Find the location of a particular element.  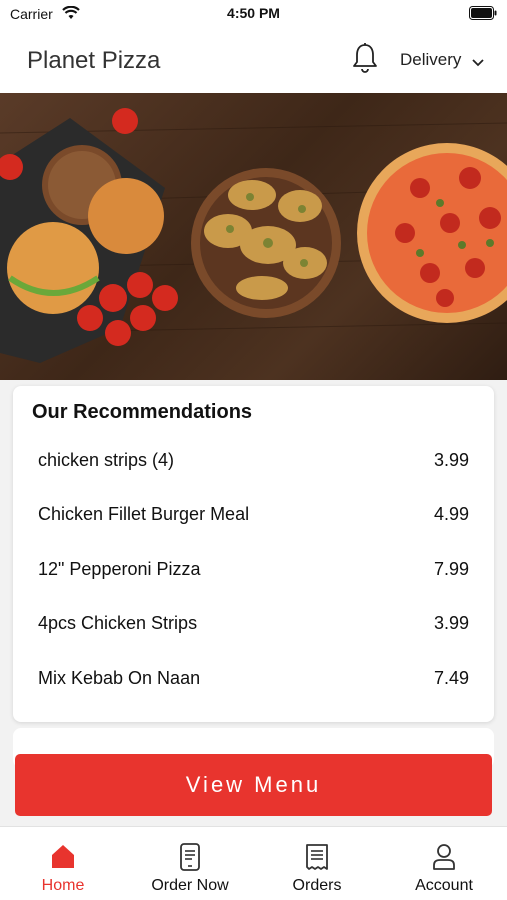

item-name: Mix Kebab On Naan is located at coordinates (119, 678).